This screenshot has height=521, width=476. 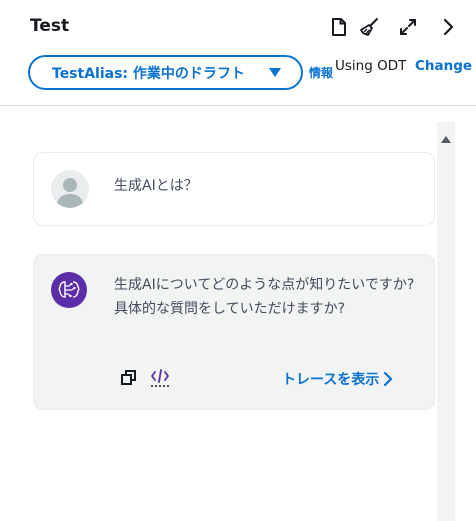 I want to click on panel-title: Test, so click(x=50, y=26).